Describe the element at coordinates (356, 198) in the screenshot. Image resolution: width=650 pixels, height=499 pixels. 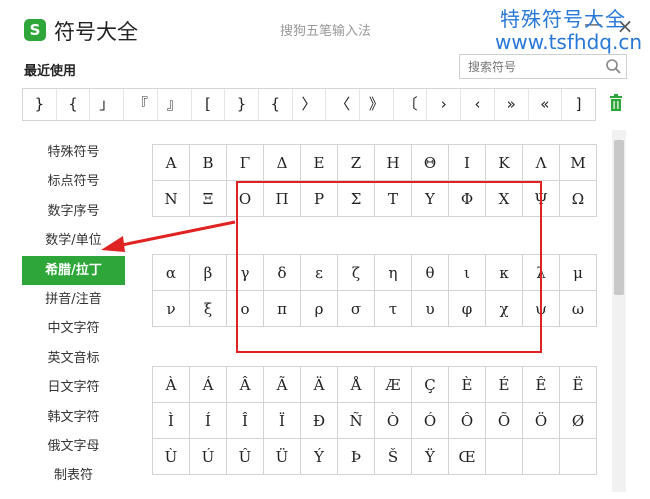
I see `symbol-cell: Σ` at that location.